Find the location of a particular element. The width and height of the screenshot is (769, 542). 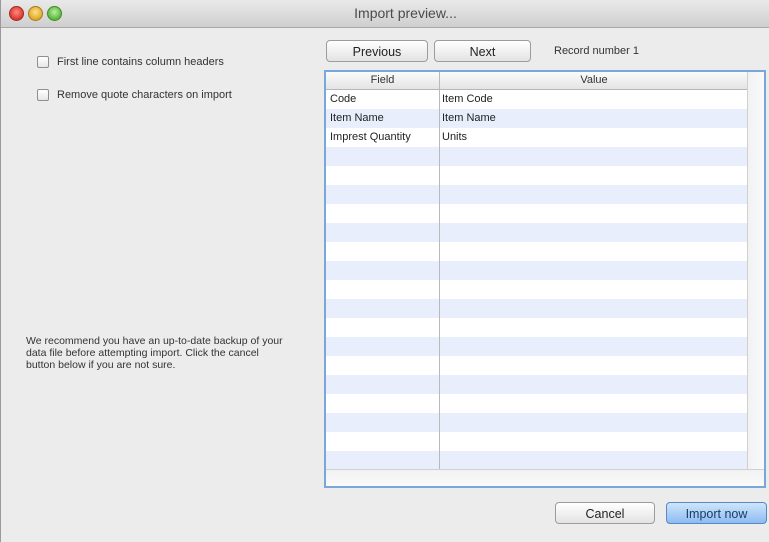

vertical-scrollbar is located at coordinates (755, 271).